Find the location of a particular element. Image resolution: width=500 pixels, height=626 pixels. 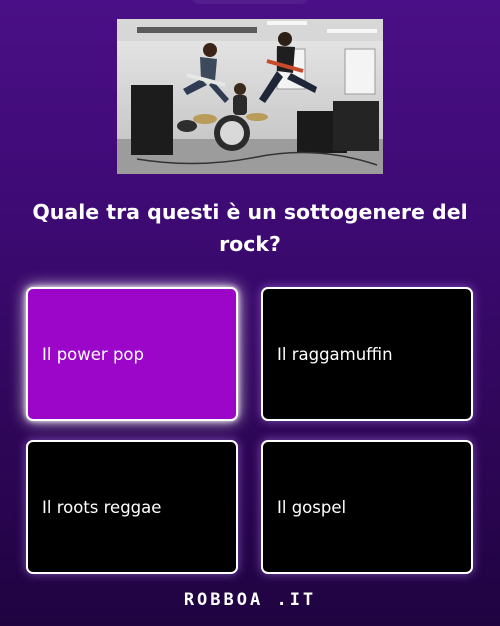

answer-option-label: Il power pop is located at coordinates (93, 354).